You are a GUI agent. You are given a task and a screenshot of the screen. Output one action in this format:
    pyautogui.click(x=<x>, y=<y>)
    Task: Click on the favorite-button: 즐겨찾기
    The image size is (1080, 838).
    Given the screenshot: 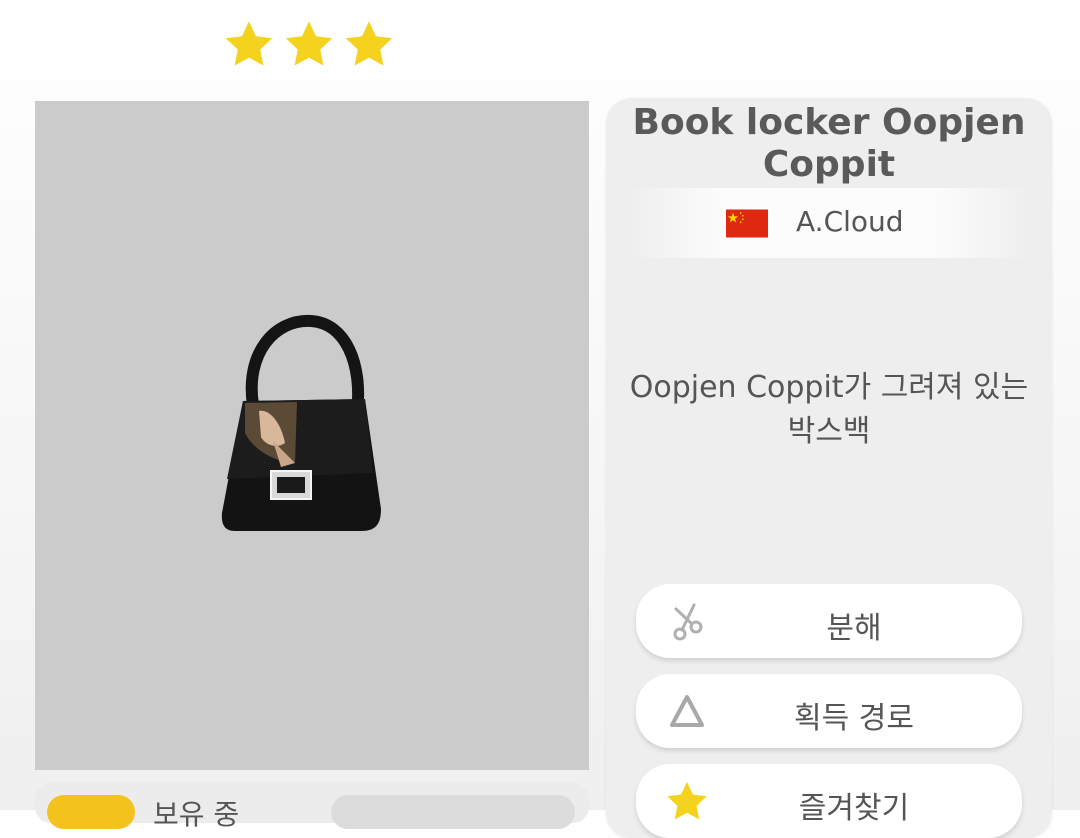 What is the action you would take?
    pyautogui.click(x=829, y=801)
    